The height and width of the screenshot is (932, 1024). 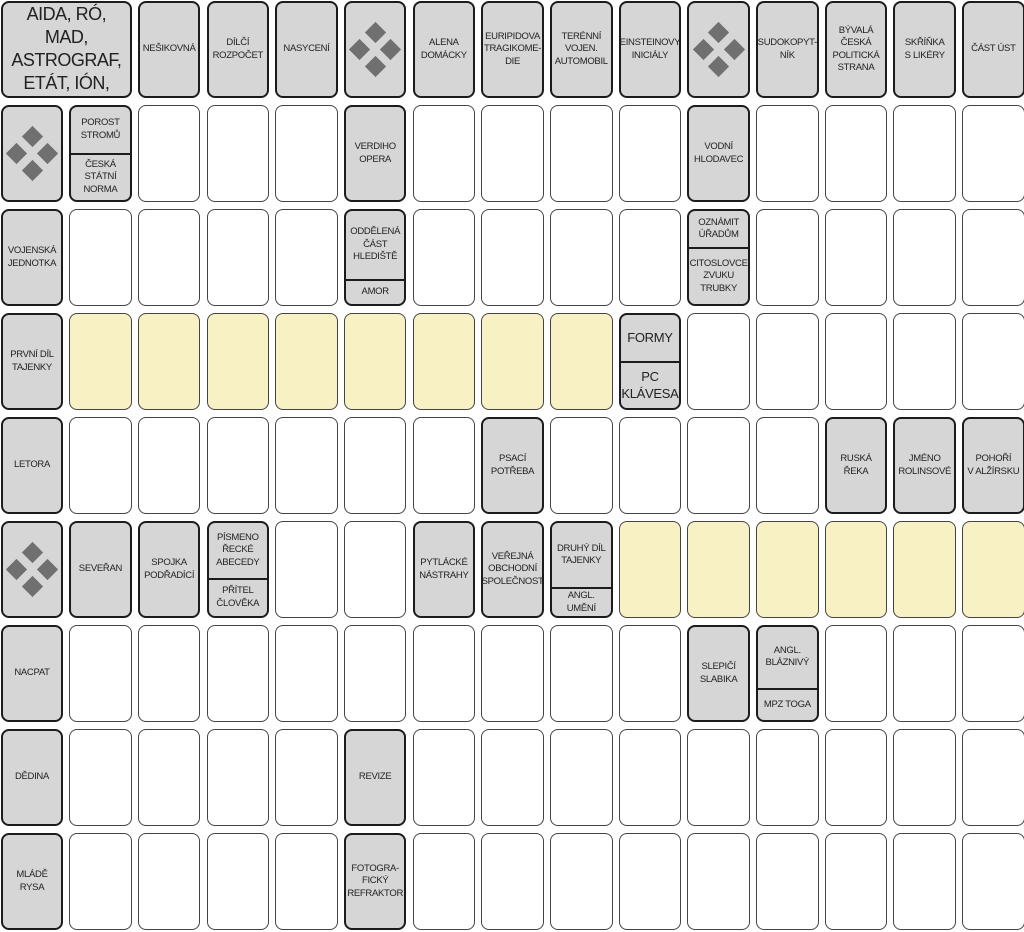 I want to click on clue-text: RUSKÁ ŘEKA, so click(x=856, y=465).